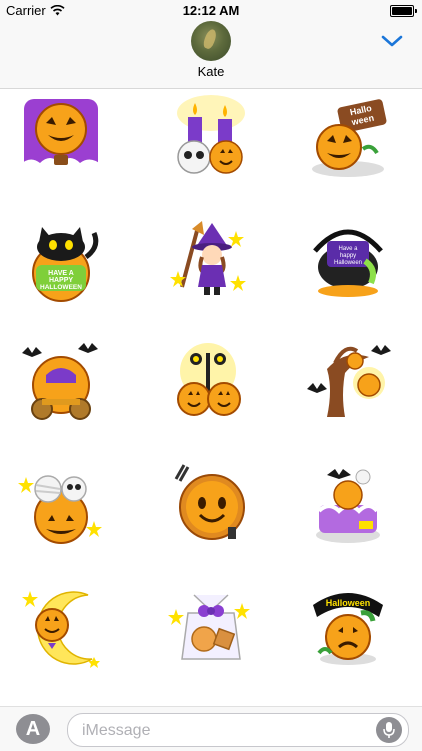 This screenshot has height=751, width=422. What do you see at coordinates (61, 280) in the screenshot?
I see `svg-text: HAPPY` at bounding box center [61, 280].